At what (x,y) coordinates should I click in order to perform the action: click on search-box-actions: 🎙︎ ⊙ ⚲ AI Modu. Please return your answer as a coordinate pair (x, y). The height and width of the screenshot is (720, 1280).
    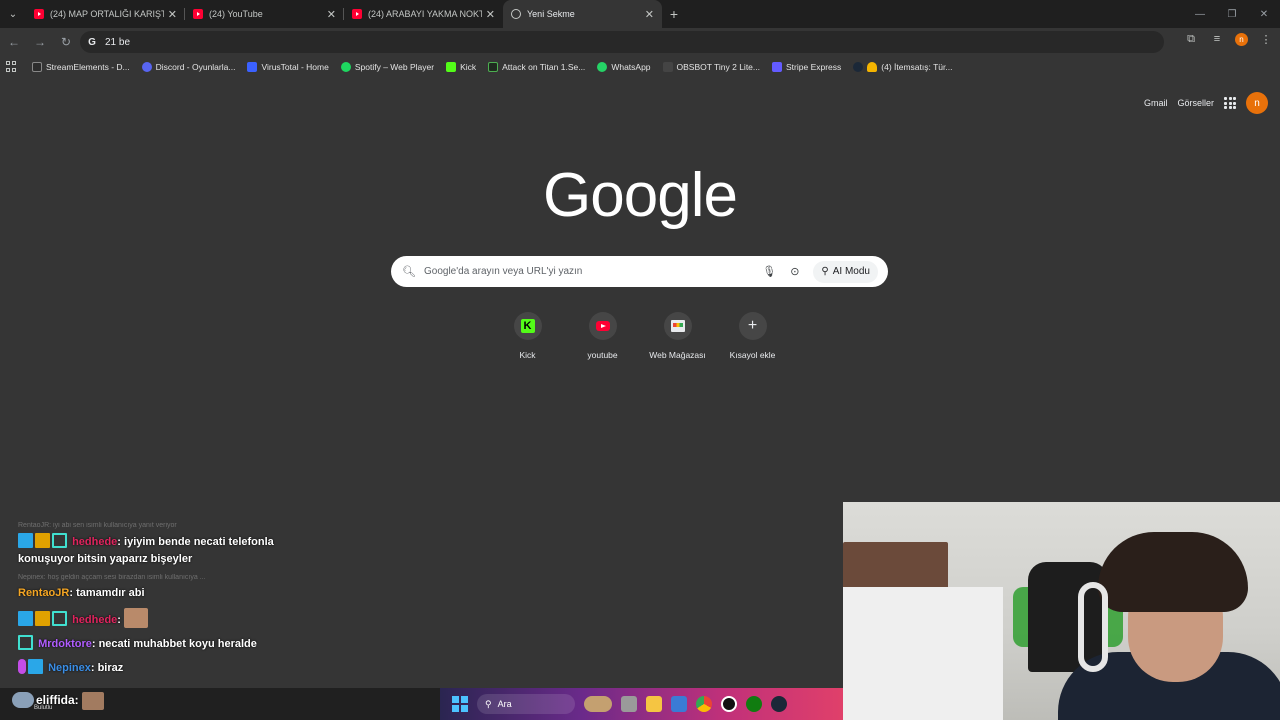
    Looking at the image, I should click on (820, 271).